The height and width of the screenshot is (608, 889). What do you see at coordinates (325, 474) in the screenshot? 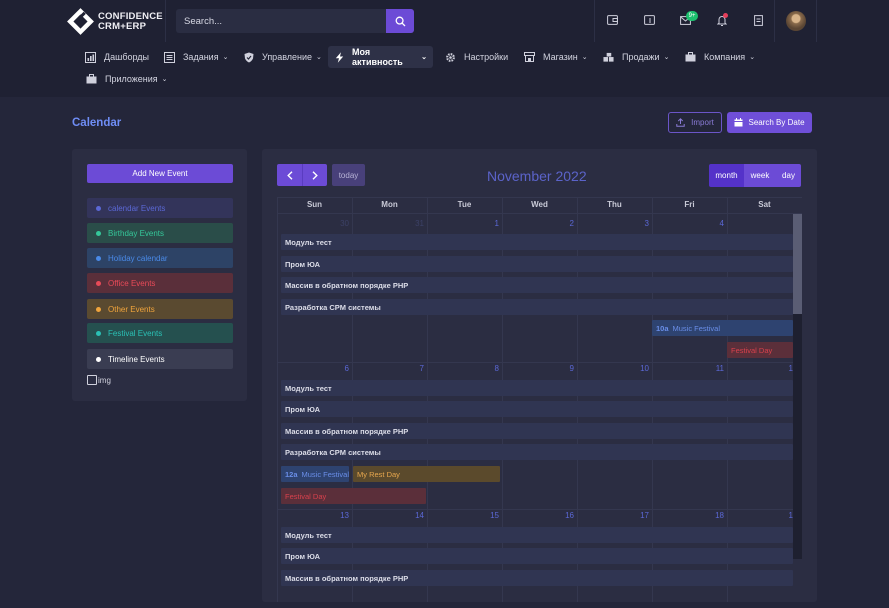
I see `event-title: Music Festival` at bounding box center [325, 474].